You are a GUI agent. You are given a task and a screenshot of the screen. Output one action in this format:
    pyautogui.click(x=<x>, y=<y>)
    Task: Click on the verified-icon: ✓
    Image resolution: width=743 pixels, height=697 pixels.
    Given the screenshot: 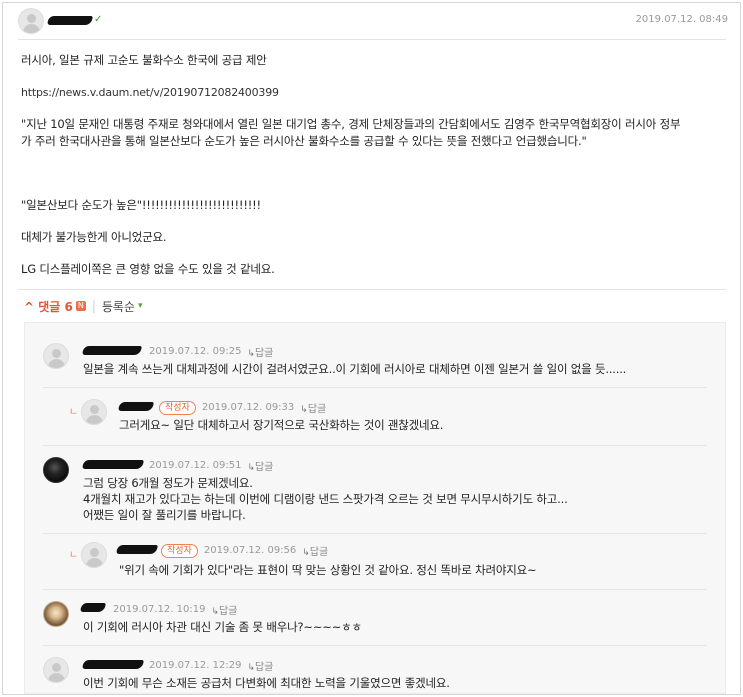 What is the action you would take?
    pyautogui.click(x=98, y=19)
    